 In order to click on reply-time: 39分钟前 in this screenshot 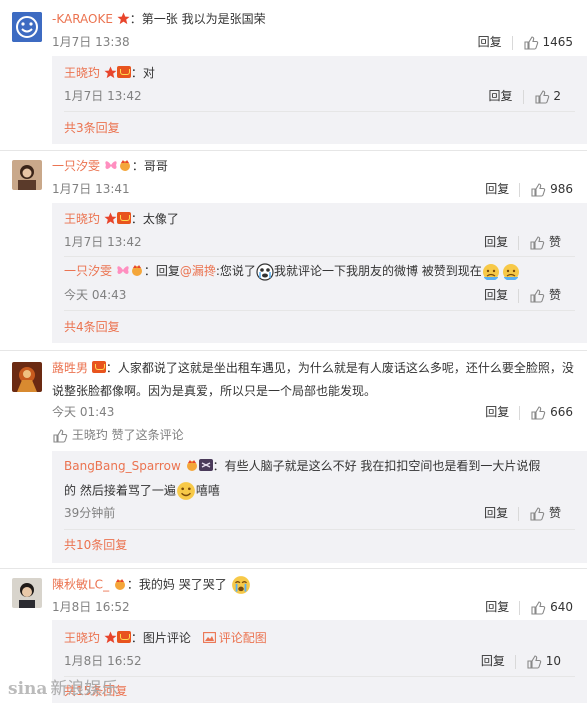, I will do `click(90, 513)`.